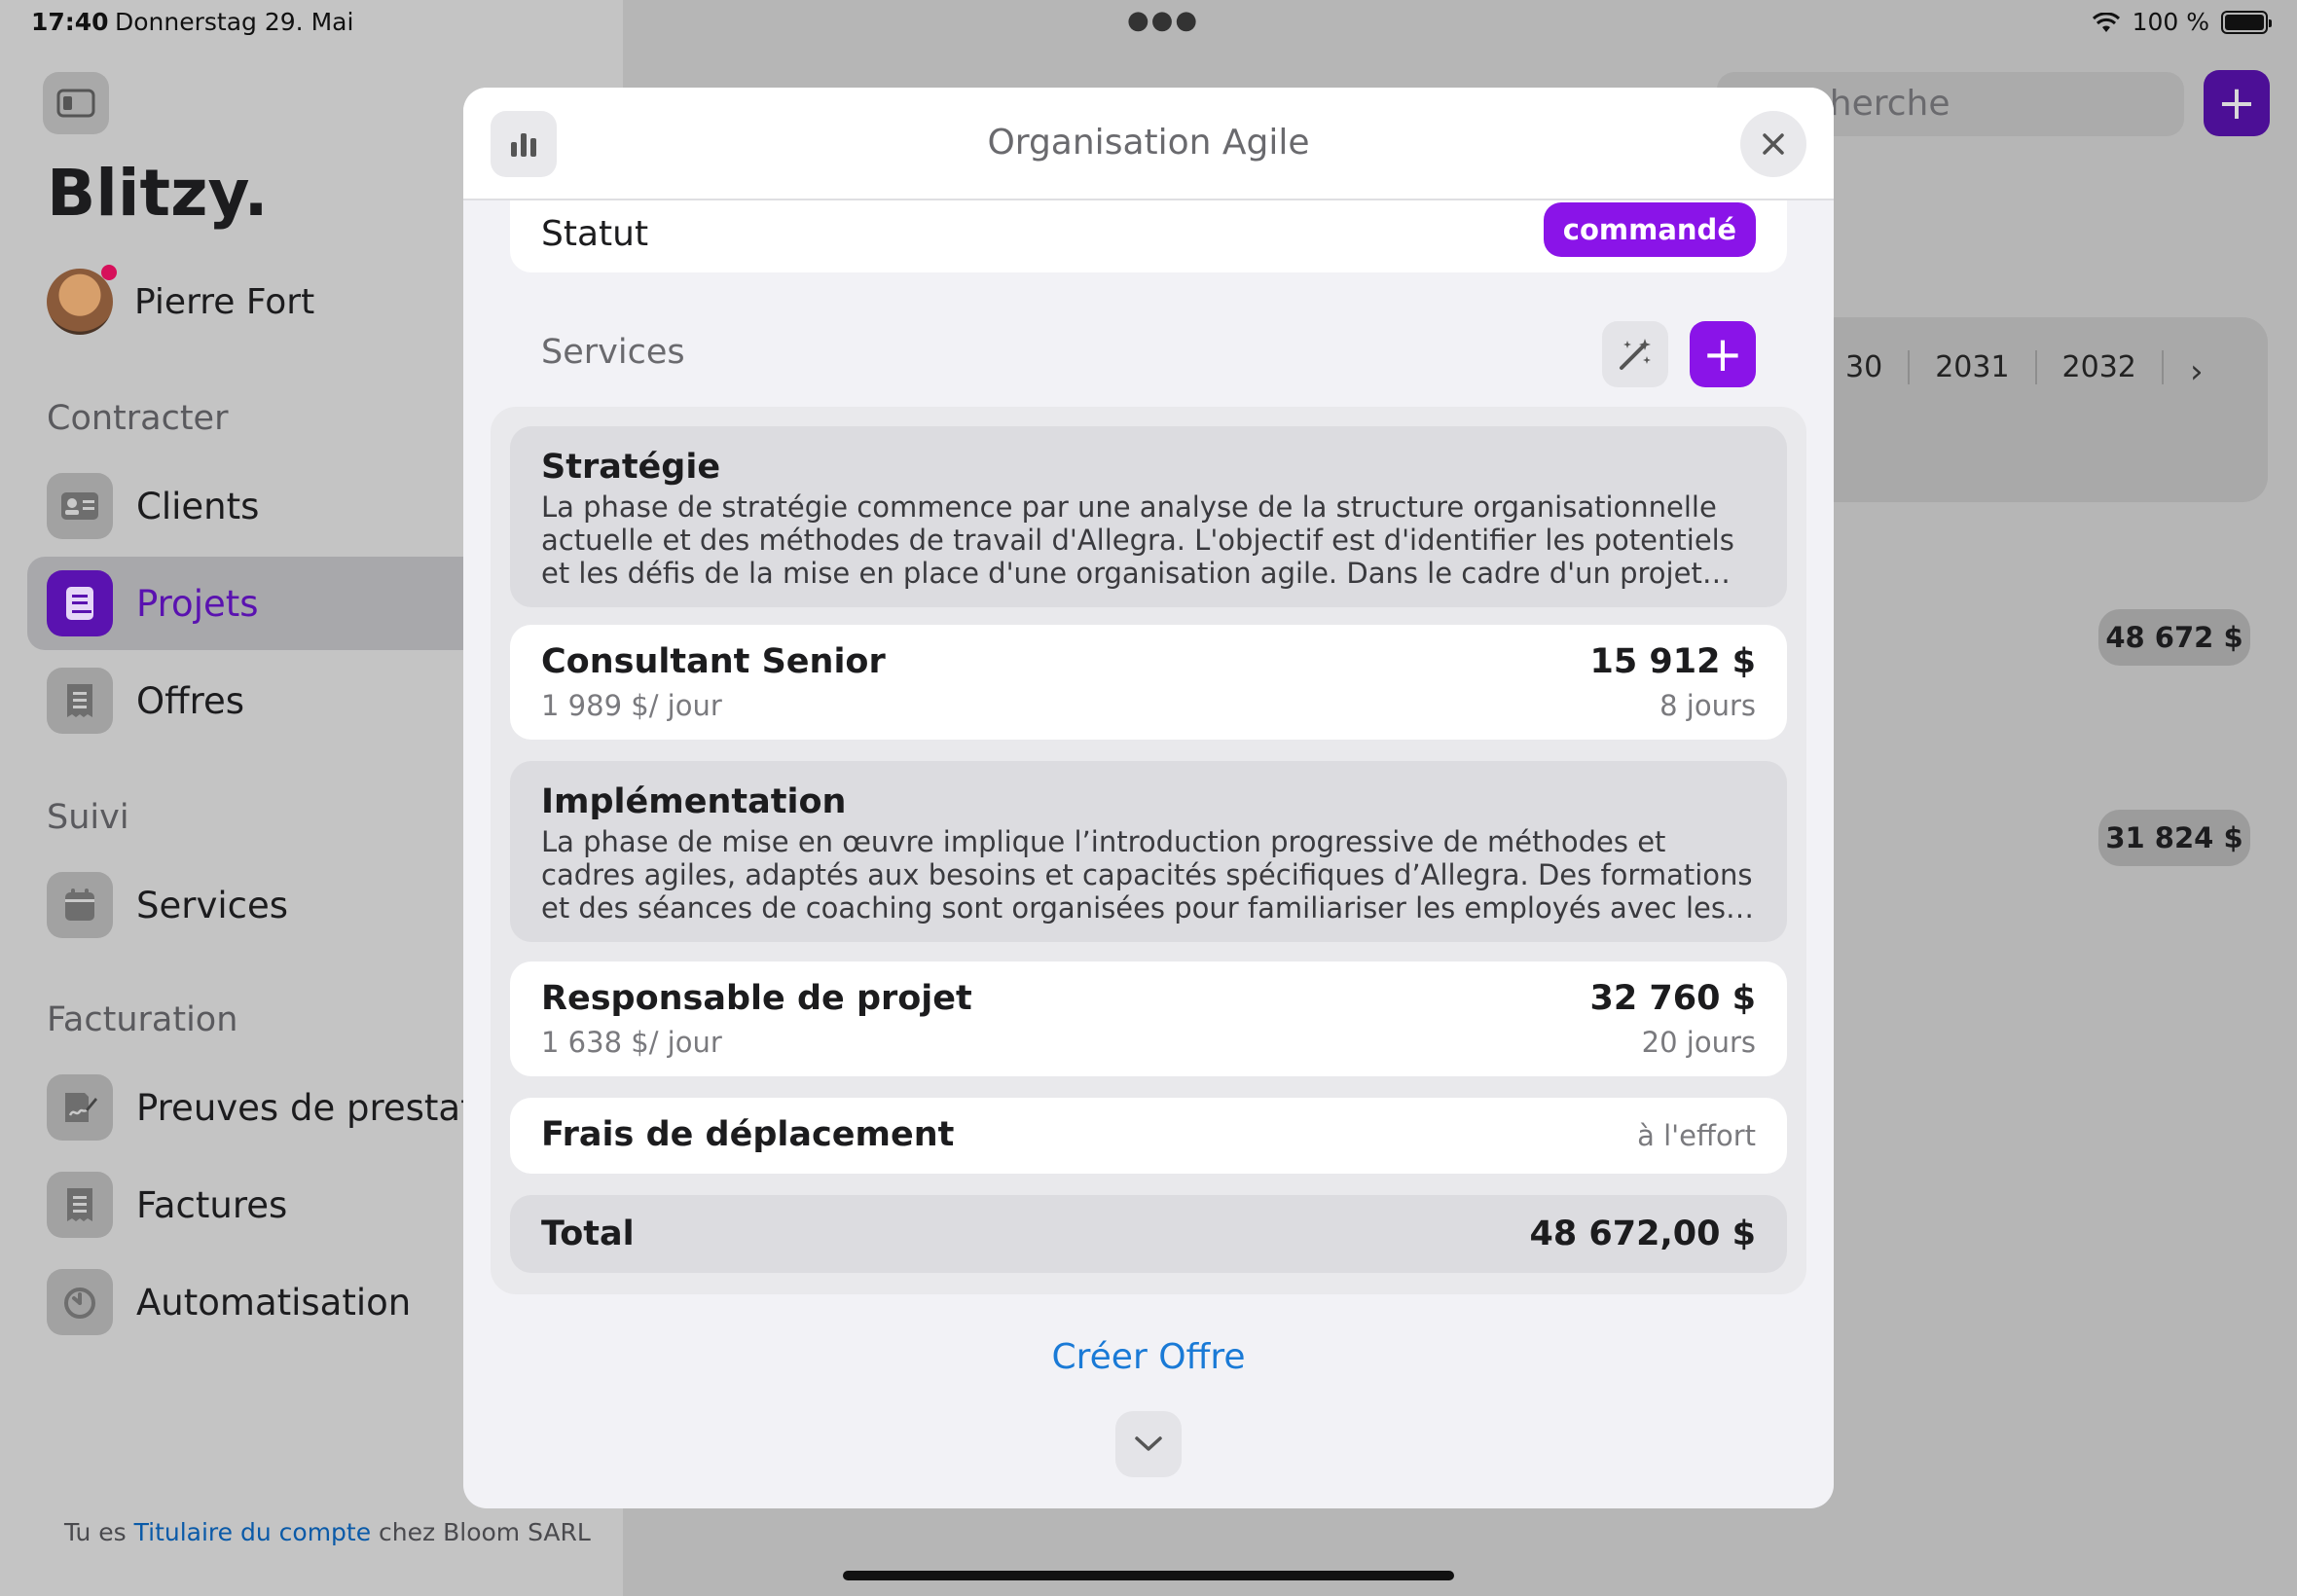 This screenshot has height=1596, width=2297. I want to click on service-line-rate: 1 989 $/ jour, so click(631, 705).